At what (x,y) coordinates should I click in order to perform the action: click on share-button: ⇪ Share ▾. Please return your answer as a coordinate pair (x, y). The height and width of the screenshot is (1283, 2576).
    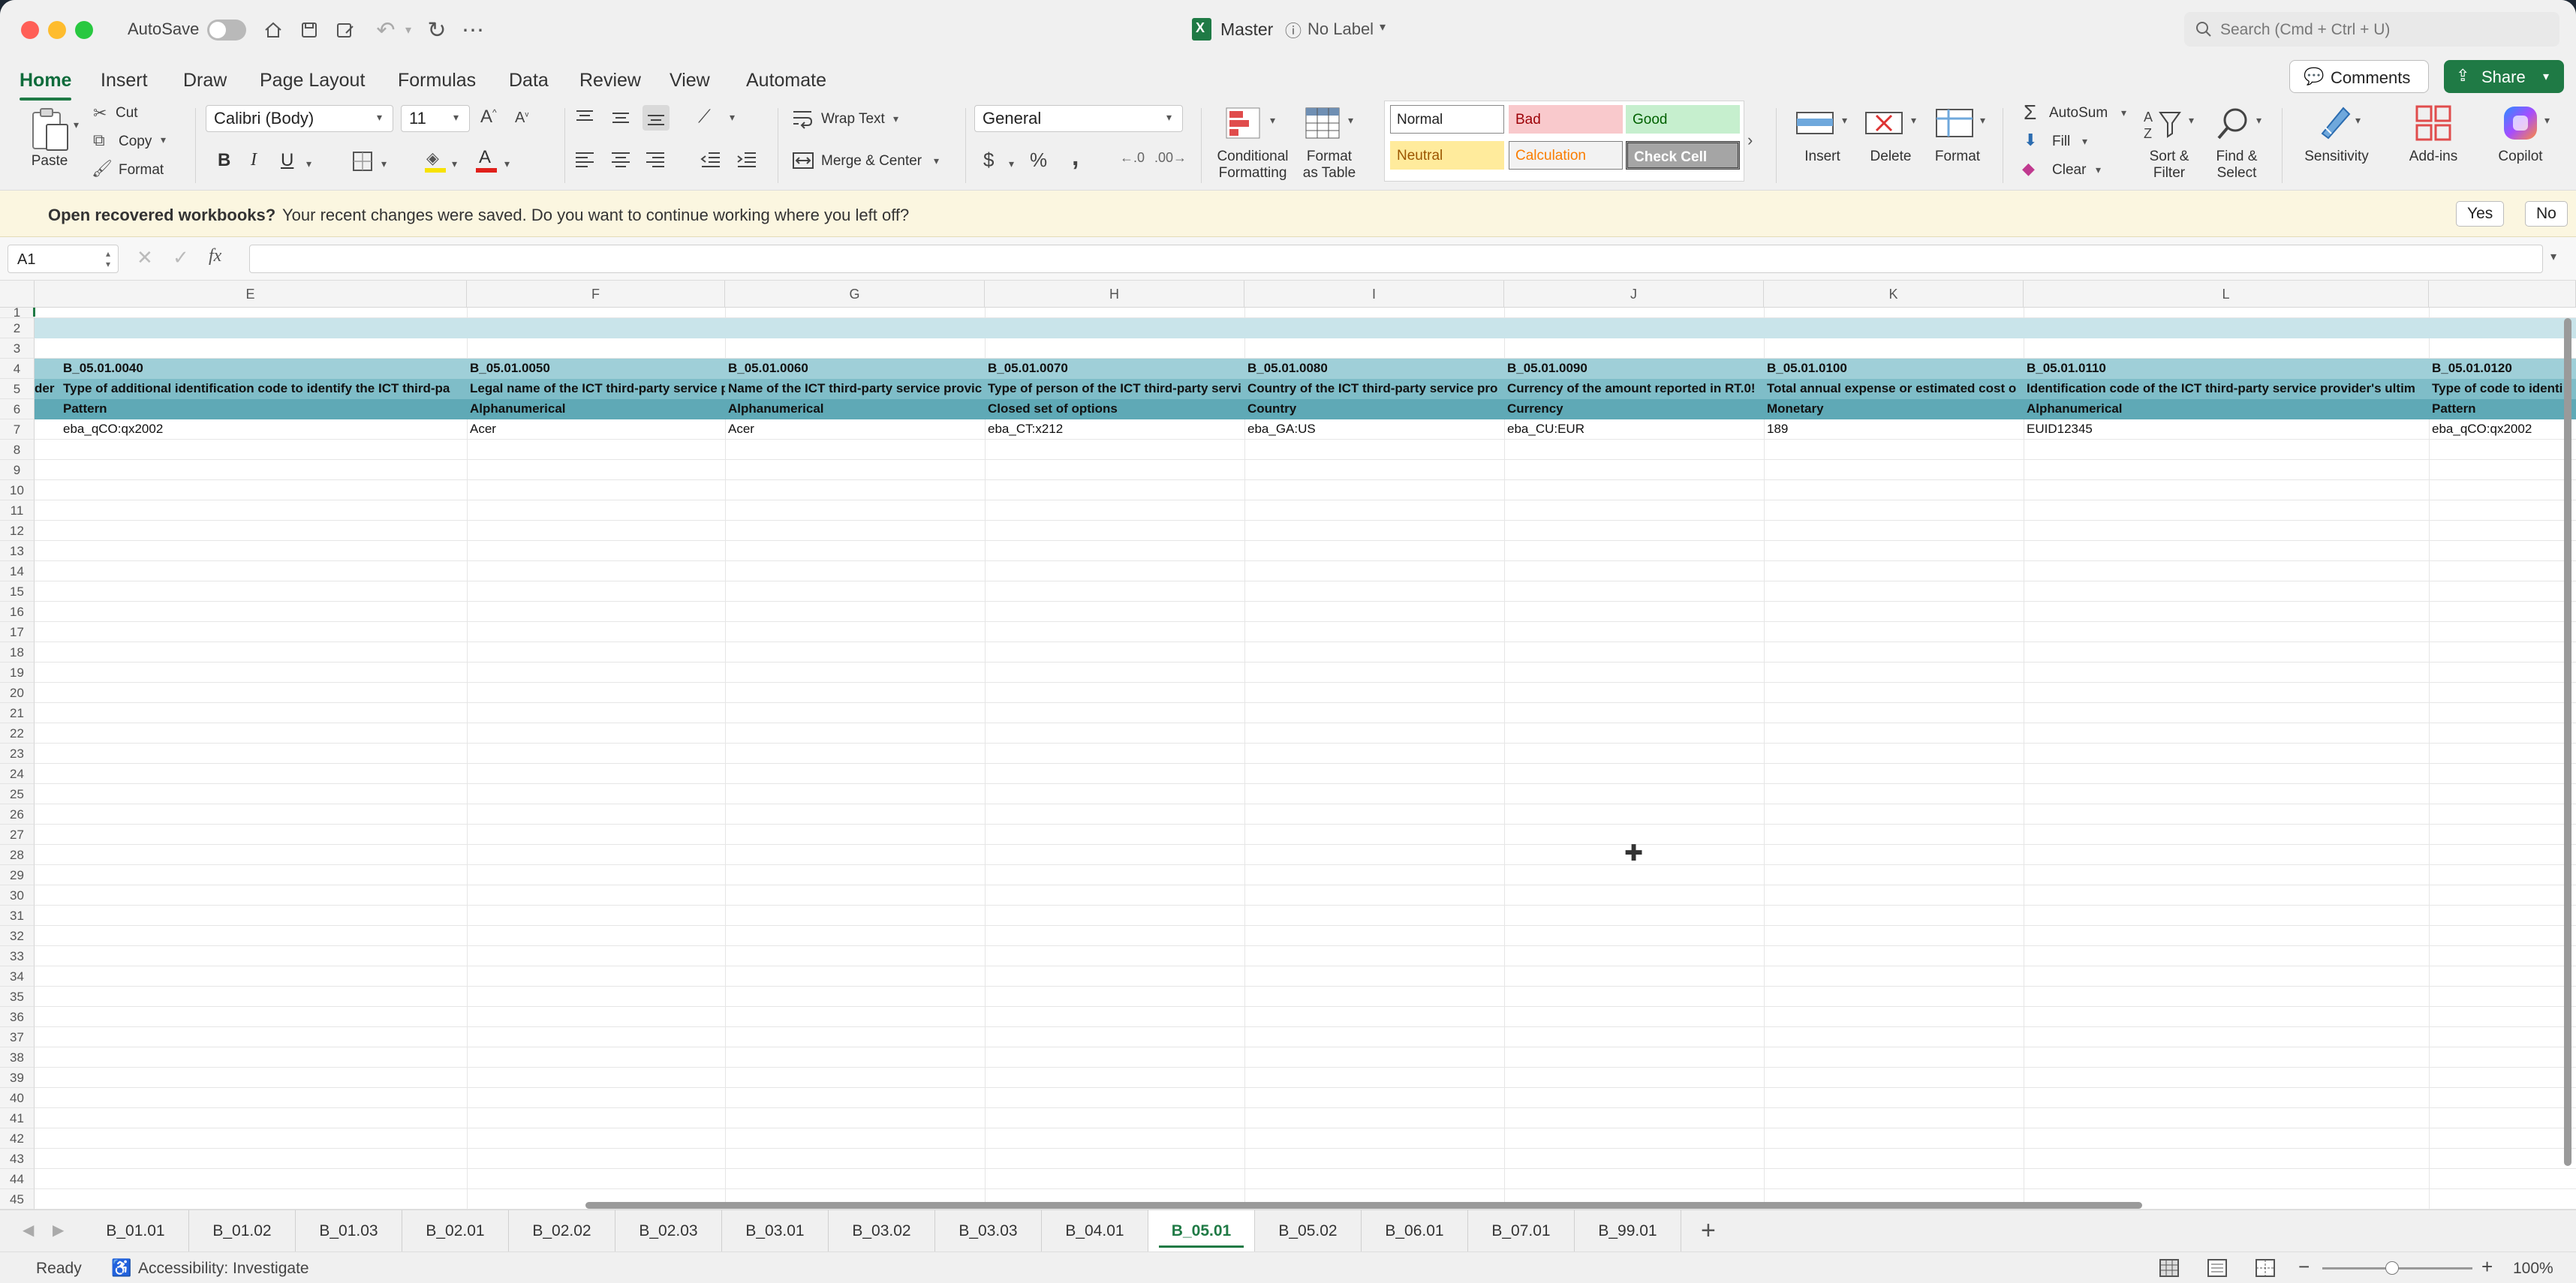
    Looking at the image, I should click on (2504, 76).